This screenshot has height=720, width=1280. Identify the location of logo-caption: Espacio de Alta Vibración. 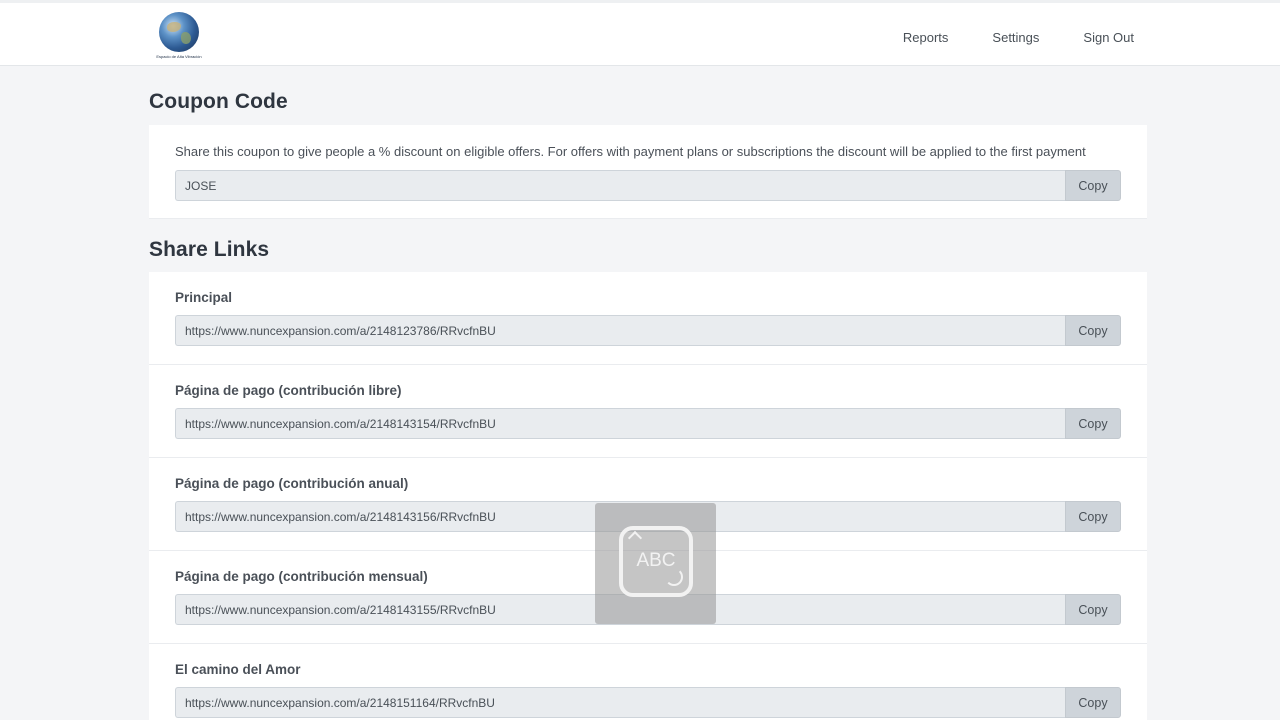
(179, 56).